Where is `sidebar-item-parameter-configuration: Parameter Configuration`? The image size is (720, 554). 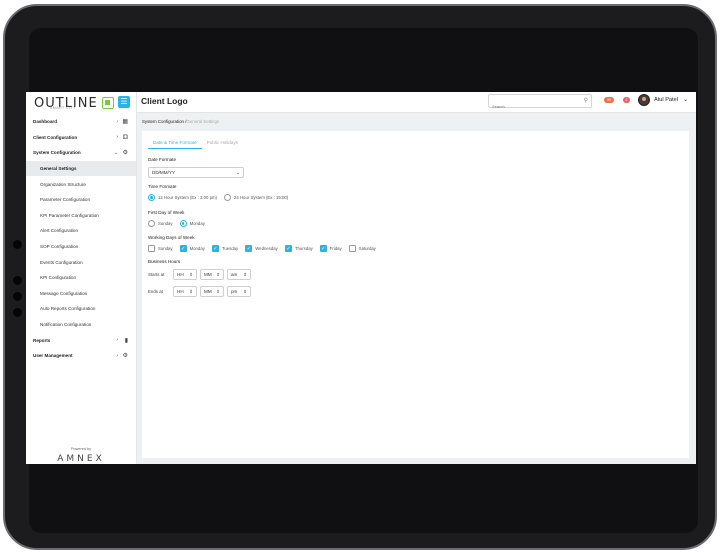 sidebar-item-parameter-configuration: Parameter Configuration is located at coordinates (81, 200).